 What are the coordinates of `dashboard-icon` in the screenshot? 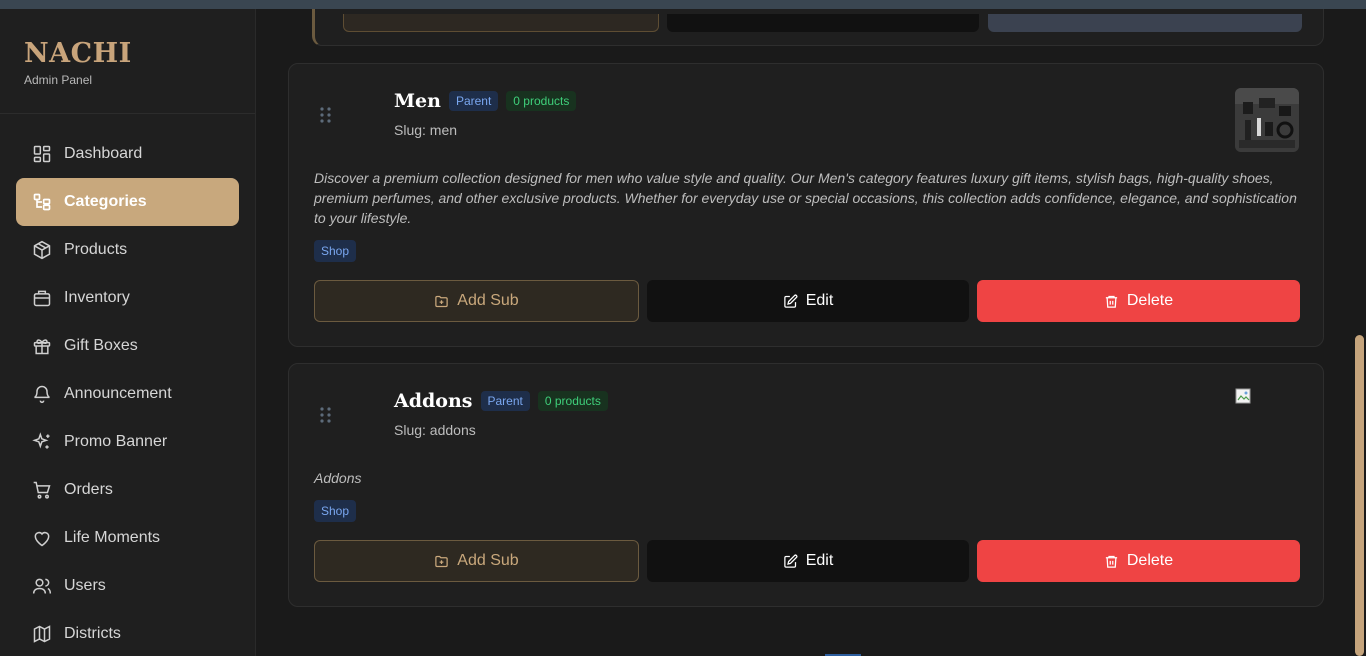 It's located at (42, 154).